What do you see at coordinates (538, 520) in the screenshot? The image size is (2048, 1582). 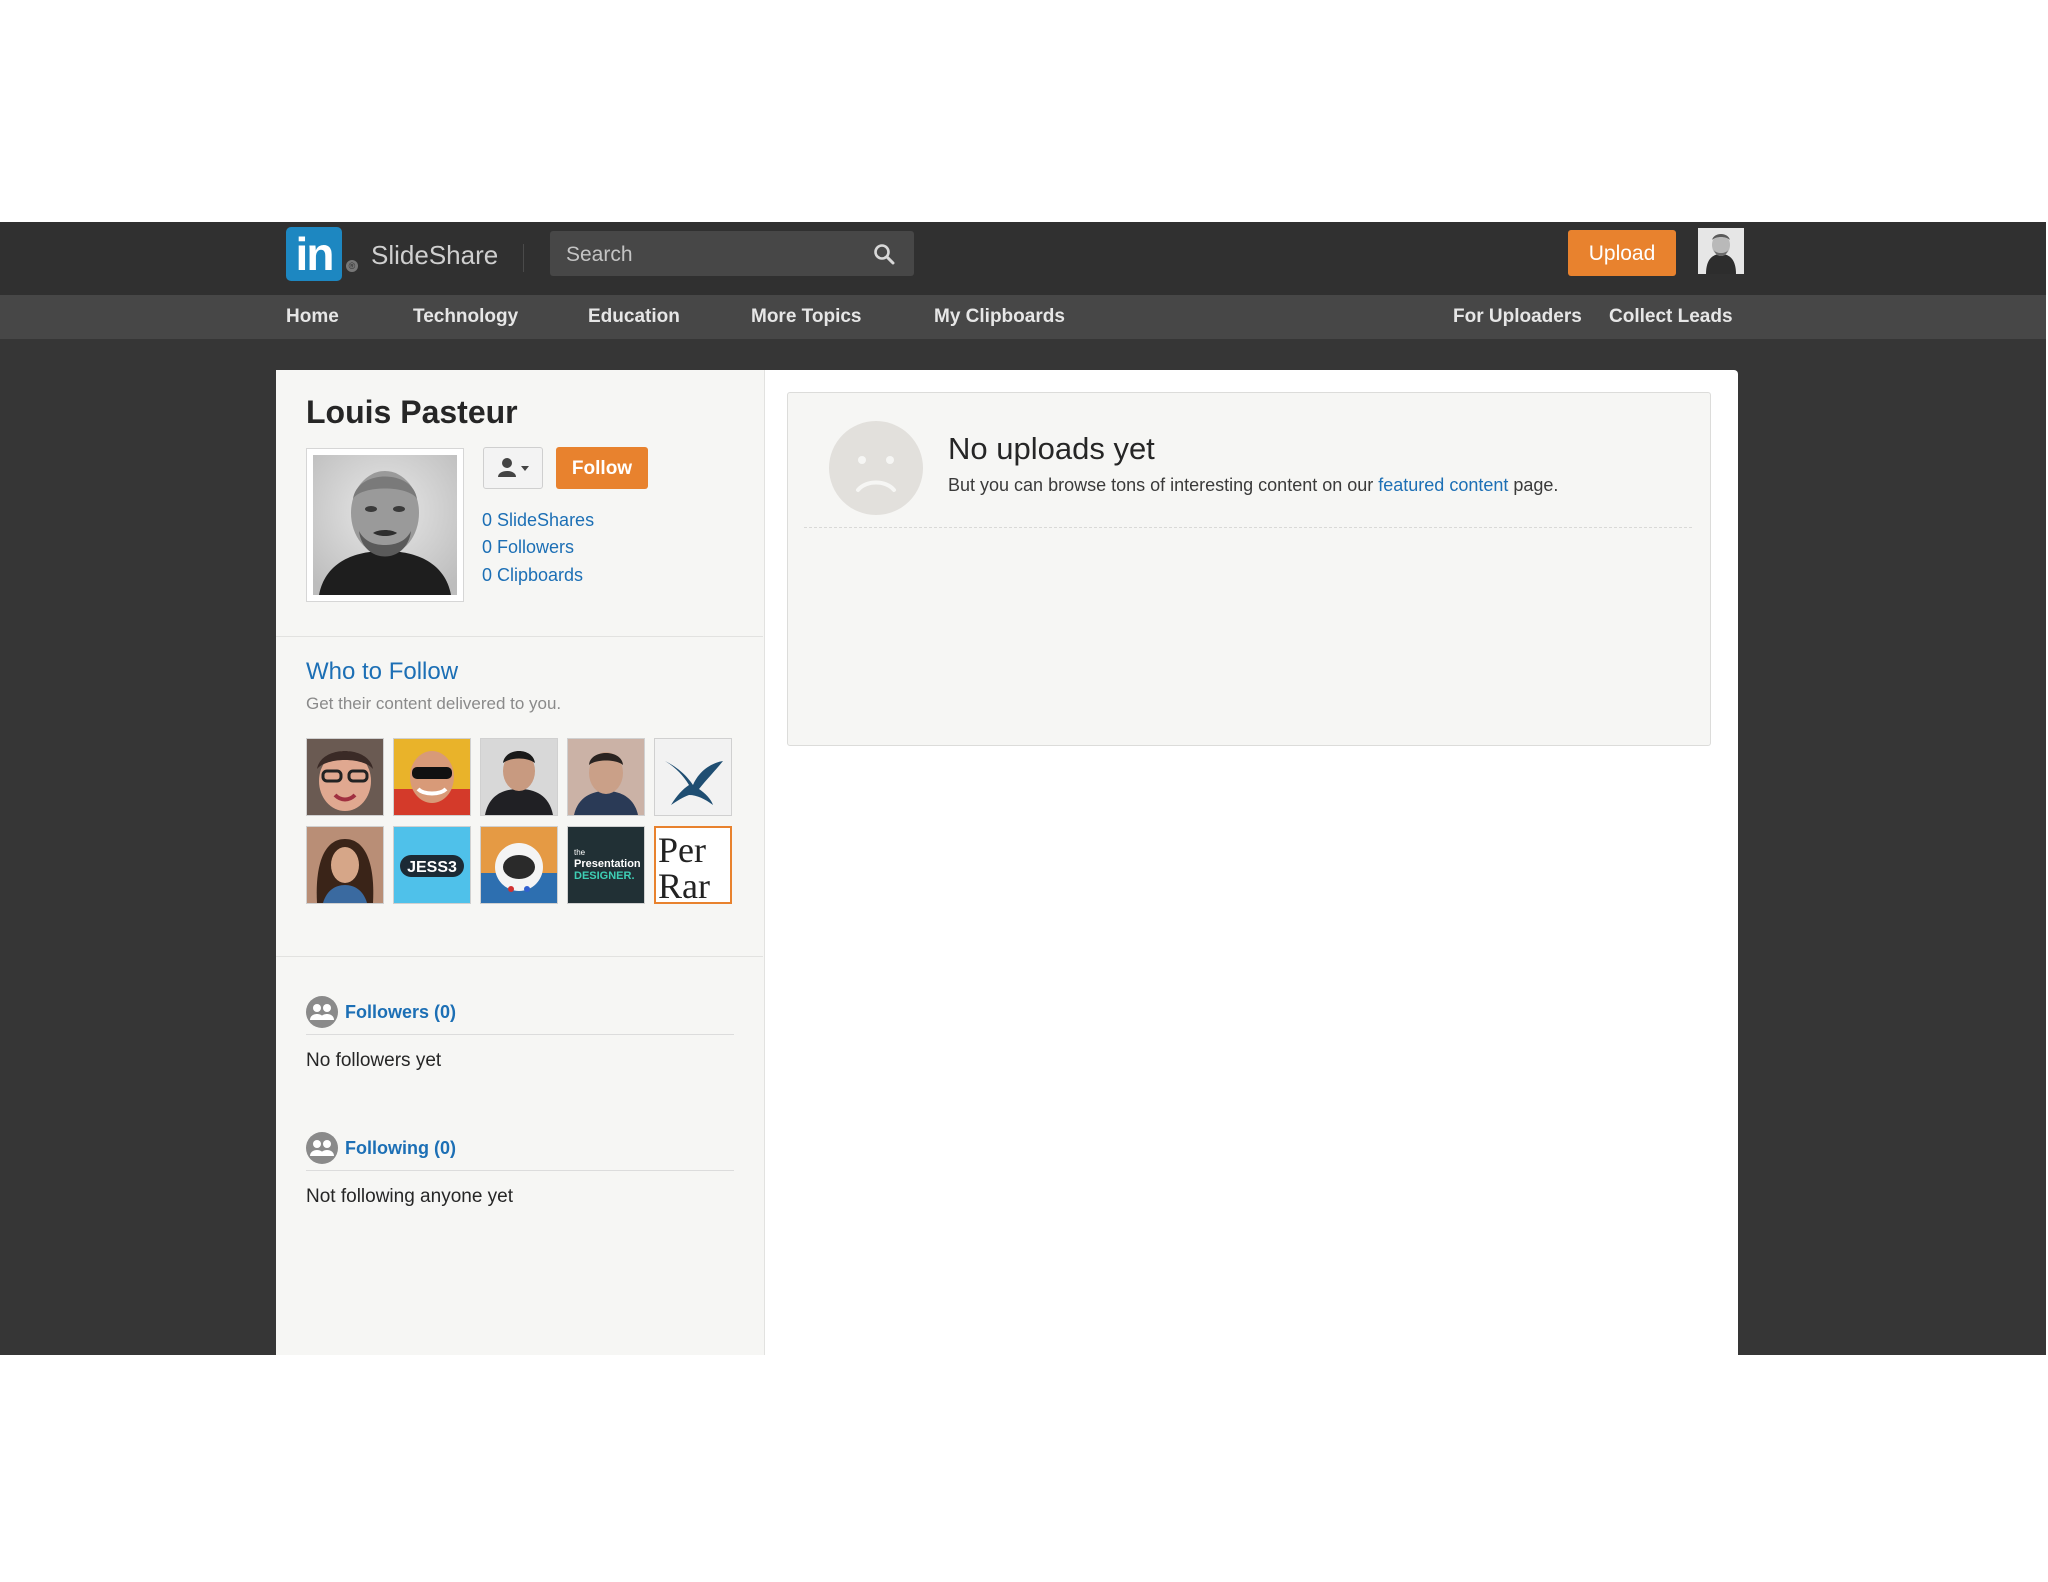 I see `stat-slideshares: 0 SlideShares` at bounding box center [538, 520].